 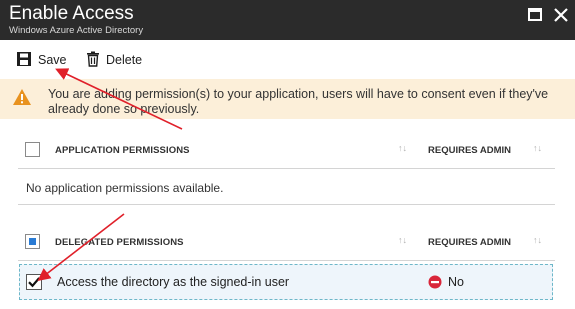 I want to click on warning-triangle-icon, so click(x=22, y=99).